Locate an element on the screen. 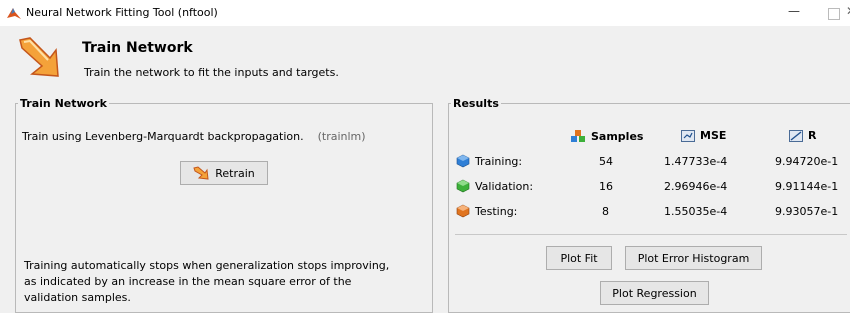 The height and width of the screenshot is (313, 850). testing-r-value: 9.93057e-1 is located at coordinates (807, 211).